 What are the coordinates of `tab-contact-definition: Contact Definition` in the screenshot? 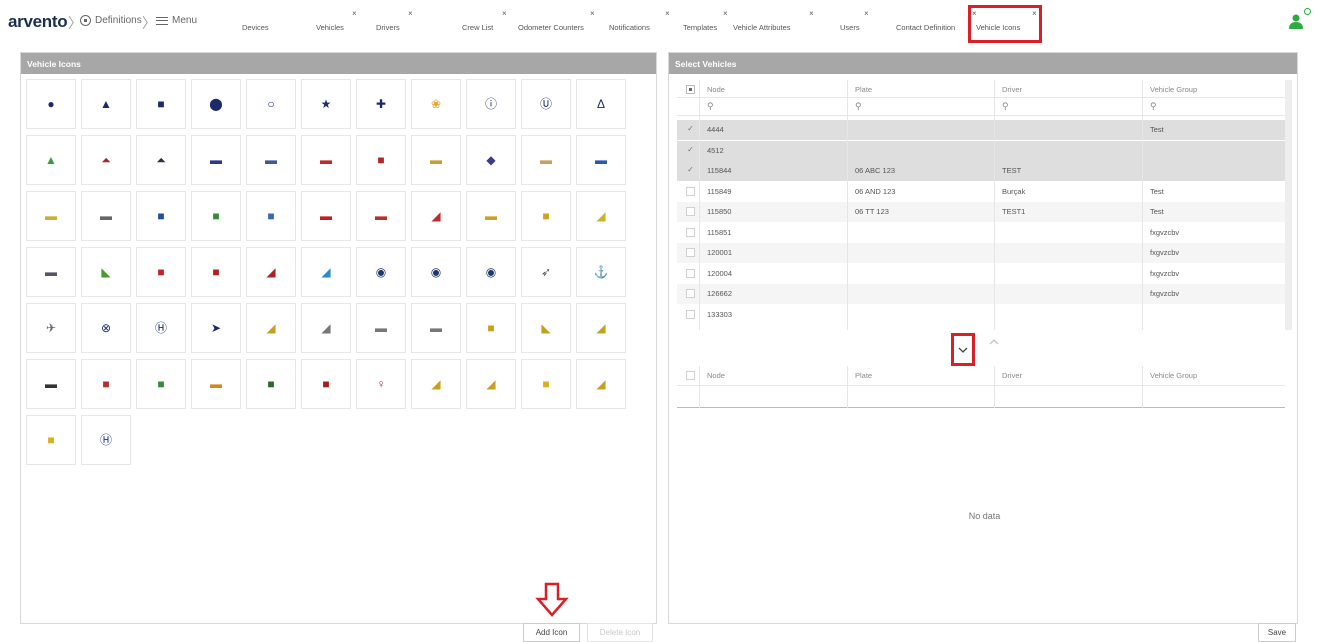 It's located at (925, 27).